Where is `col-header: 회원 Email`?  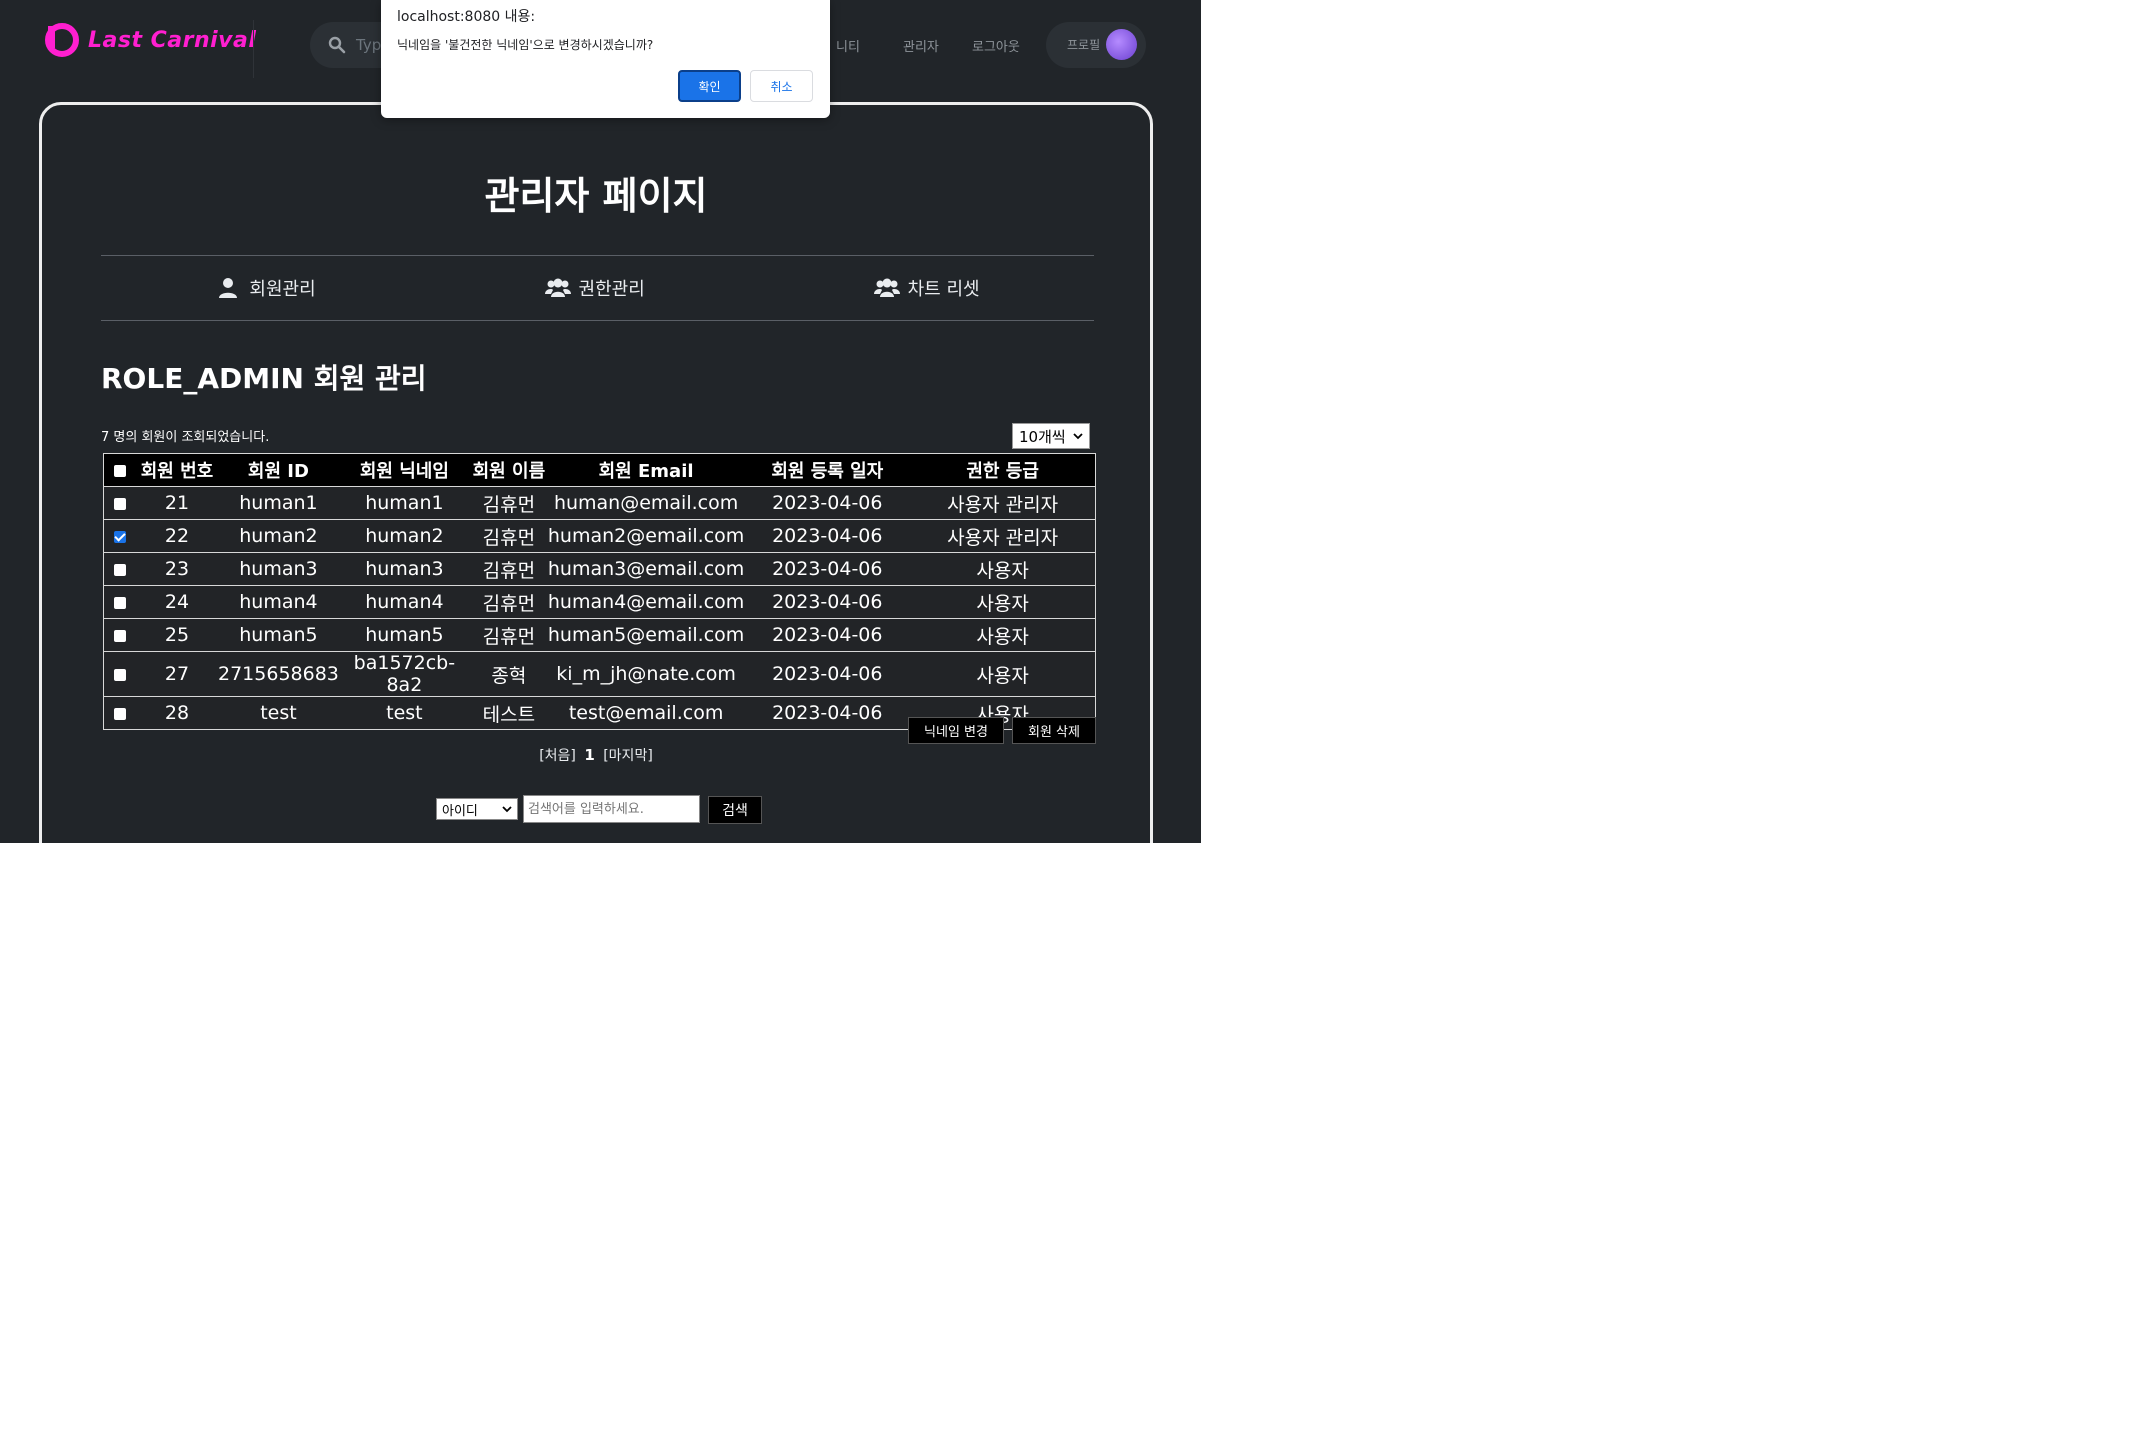 col-header: 회원 Email is located at coordinates (646, 470).